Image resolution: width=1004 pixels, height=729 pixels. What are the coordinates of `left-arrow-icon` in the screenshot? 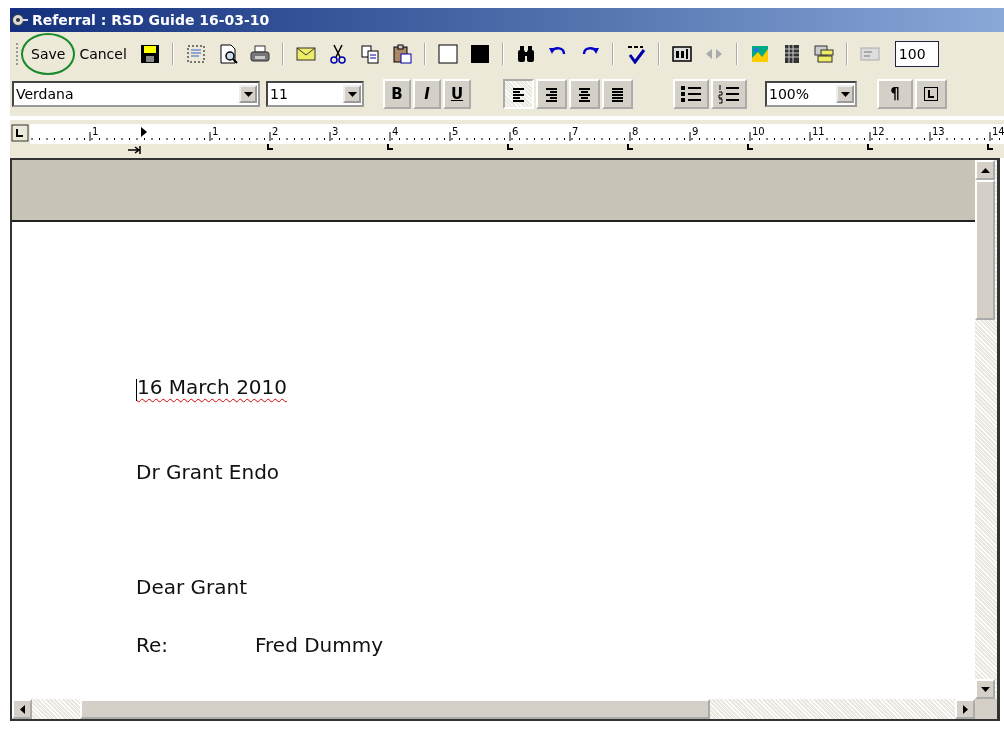 It's located at (22, 709).